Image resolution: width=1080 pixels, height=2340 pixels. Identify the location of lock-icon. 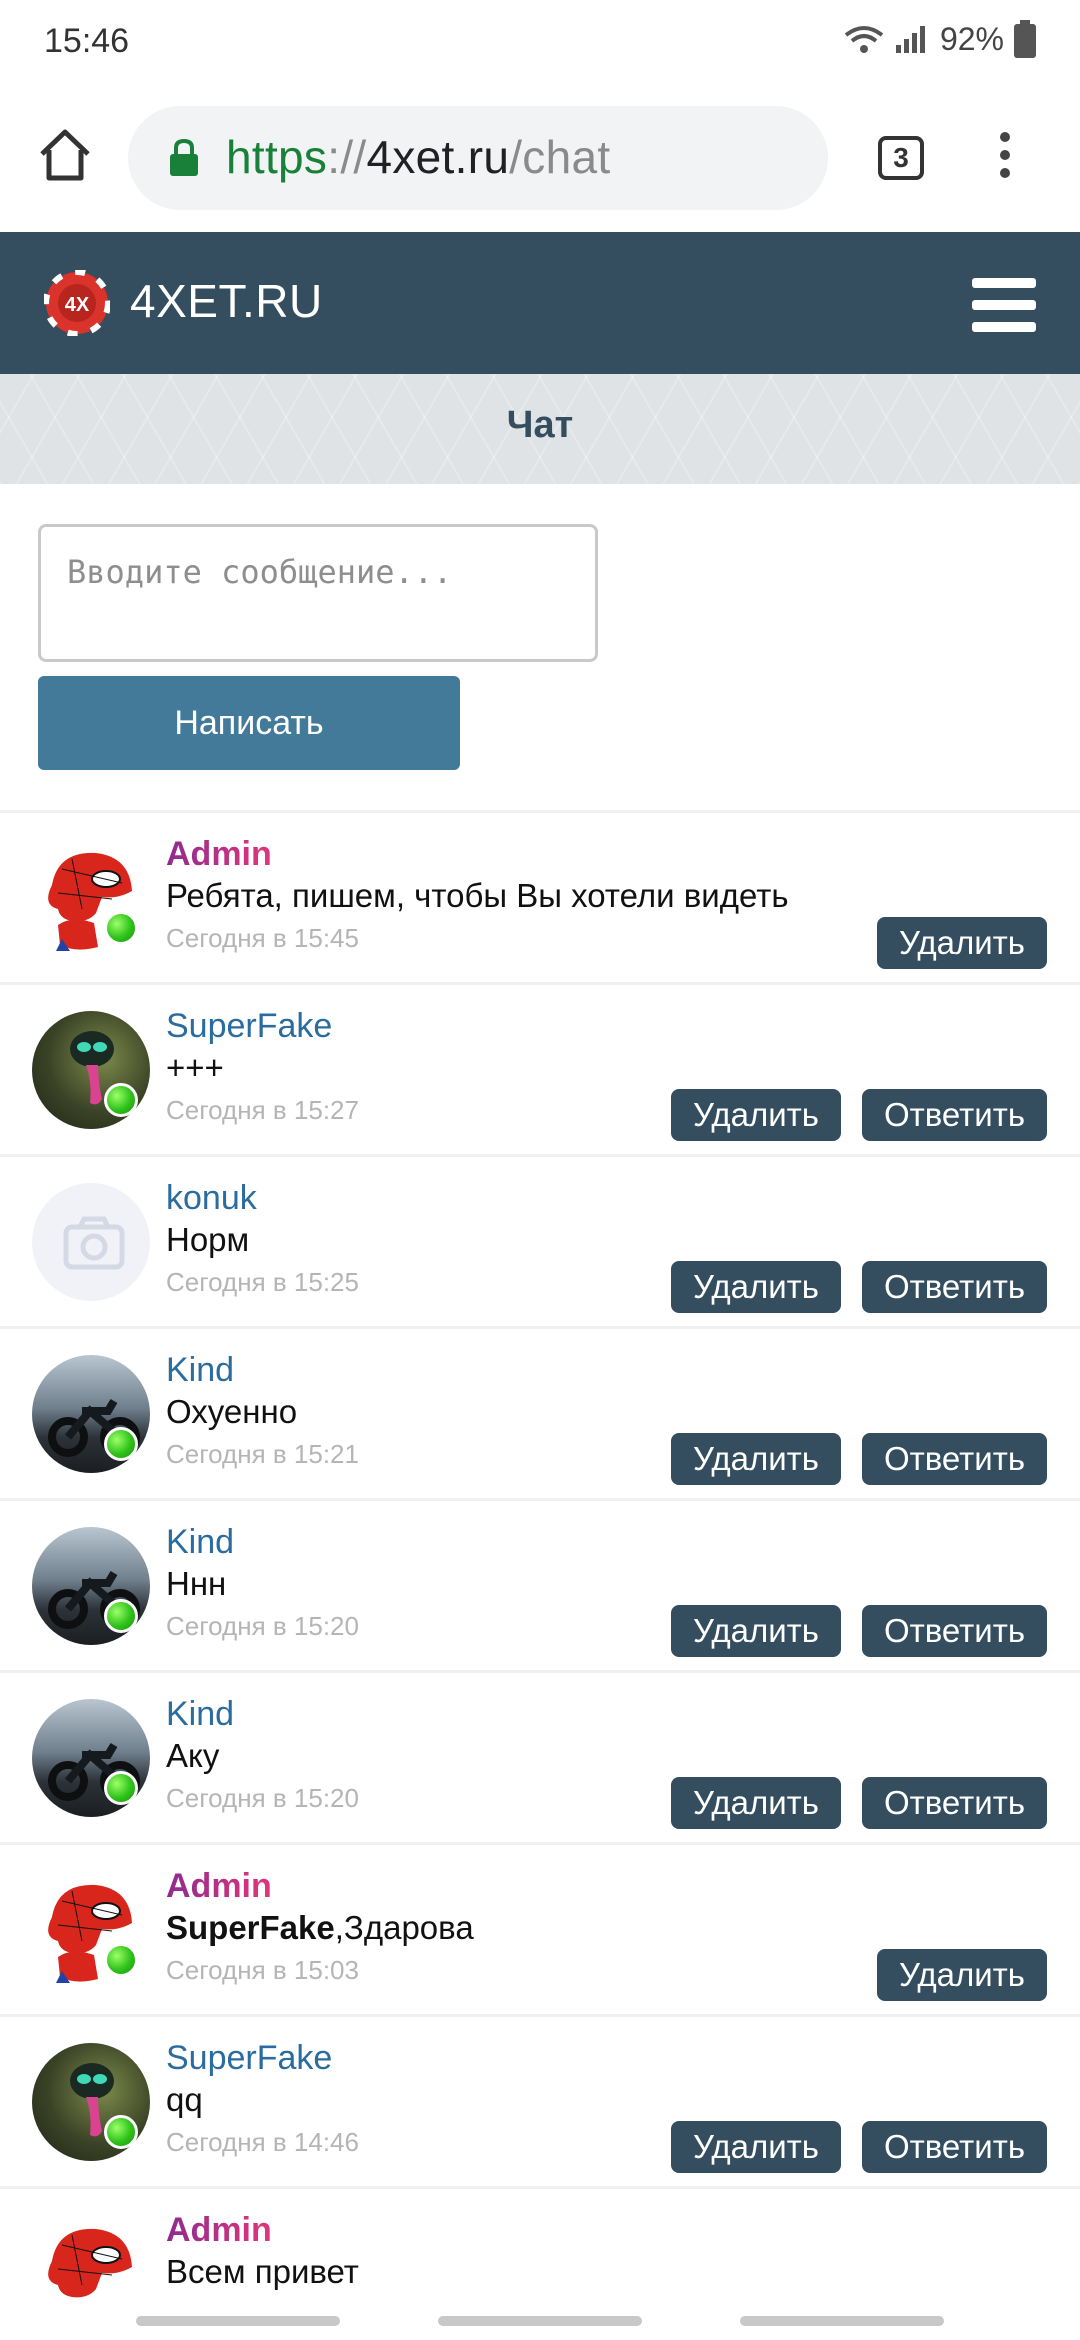
(184, 157).